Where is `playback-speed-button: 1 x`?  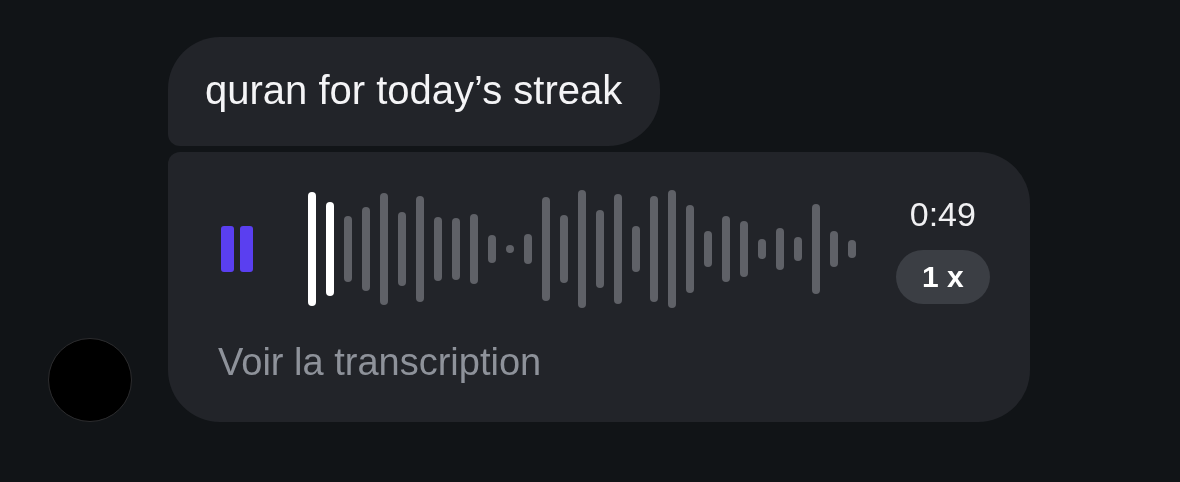 playback-speed-button: 1 x is located at coordinates (943, 276).